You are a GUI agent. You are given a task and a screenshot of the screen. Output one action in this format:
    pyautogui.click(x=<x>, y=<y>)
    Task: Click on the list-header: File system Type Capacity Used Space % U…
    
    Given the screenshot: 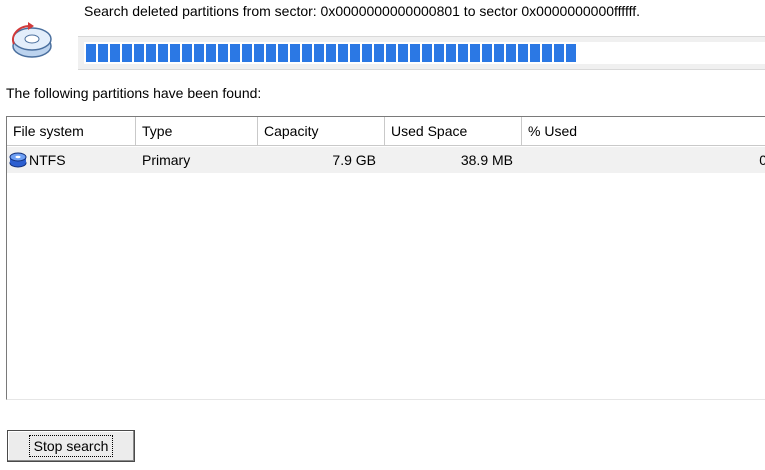 What is the action you would take?
    pyautogui.click(x=386, y=131)
    